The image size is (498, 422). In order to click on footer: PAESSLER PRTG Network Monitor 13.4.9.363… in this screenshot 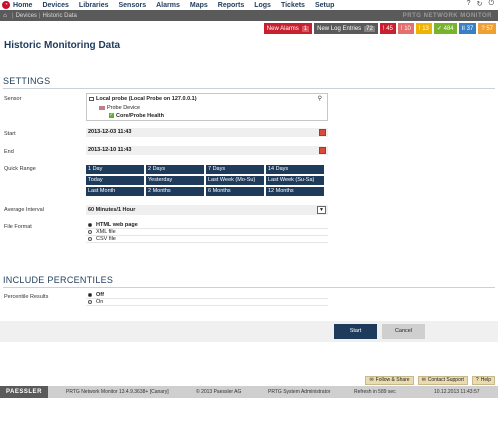, I will do `click(249, 392)`.